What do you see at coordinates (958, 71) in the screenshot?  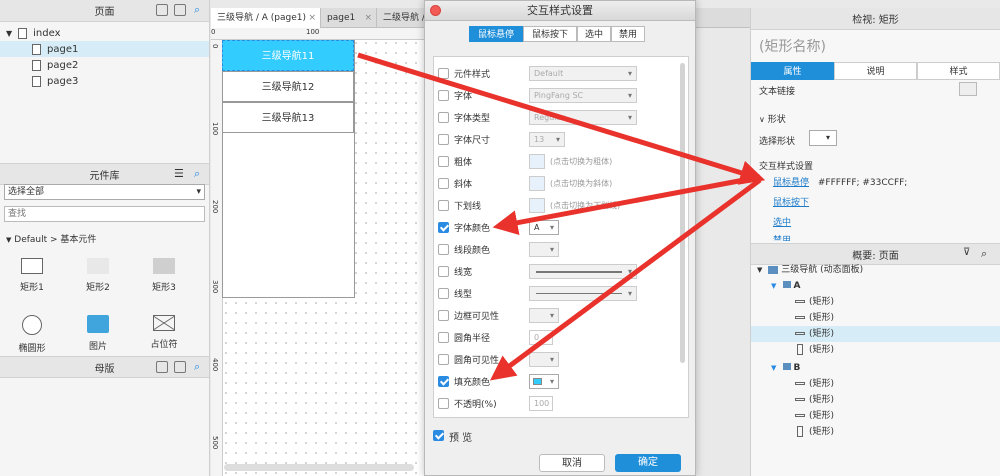 I see `tab-style: 样式` at bounding box center [958, 71].